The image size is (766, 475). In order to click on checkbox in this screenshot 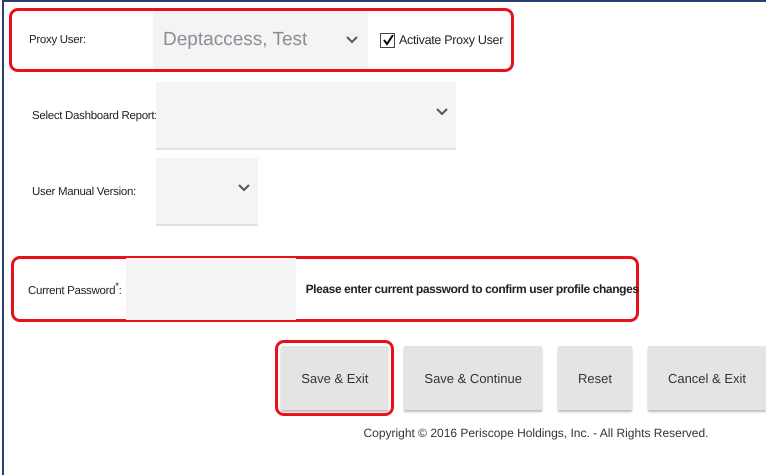, I will do `click(387, 40)`.